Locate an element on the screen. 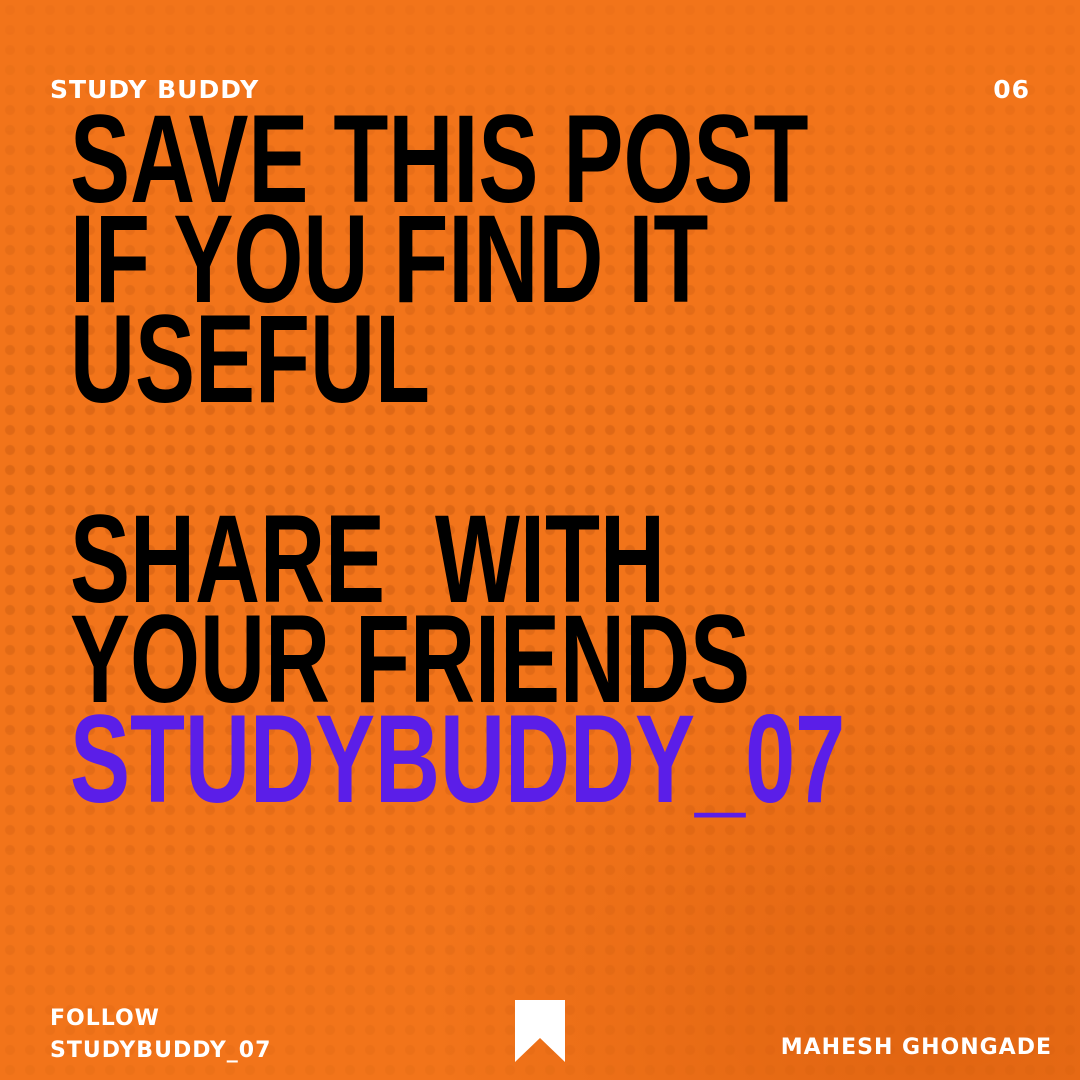 The image size is (1080, 1080). bookmark-icon is located at coordinates (540, 1031).